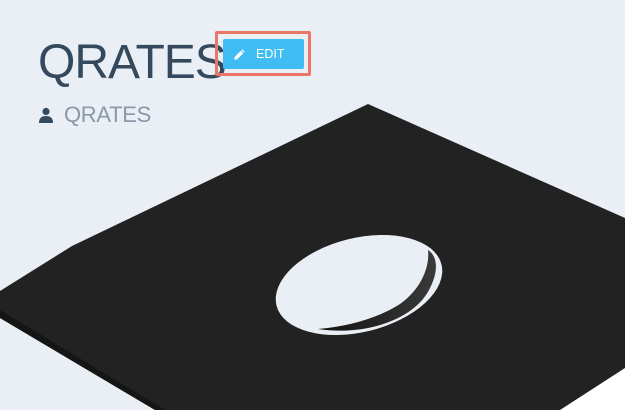  Describe the element at coordinates (108, 114) in the screenshot. I see `owner-name: QRATES` at that location.